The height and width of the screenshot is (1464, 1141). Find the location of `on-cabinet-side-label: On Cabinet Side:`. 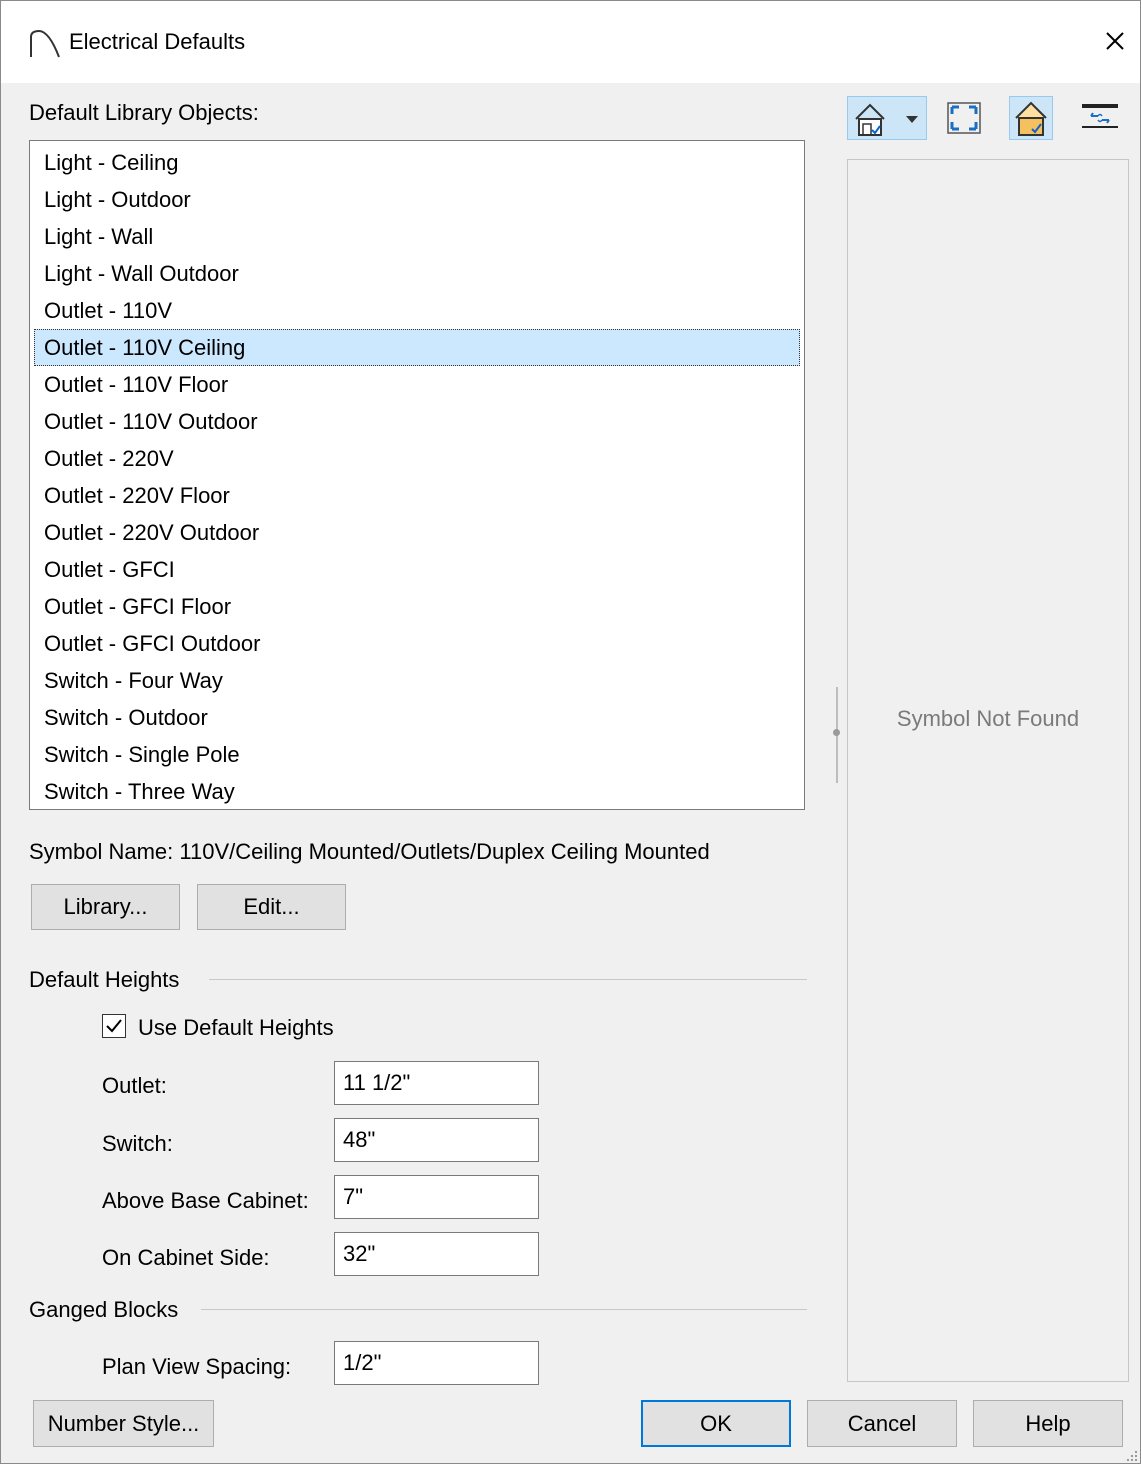

on-cabinet-side-label: On Cabinet Side: is located at coordinates (186, 1257).